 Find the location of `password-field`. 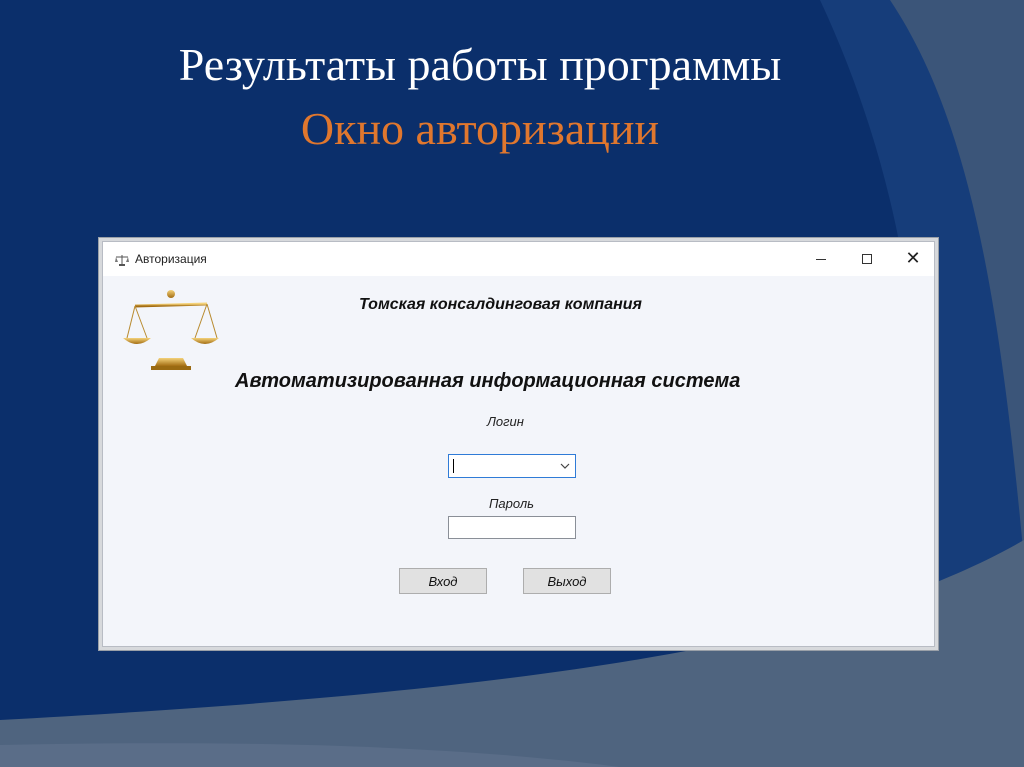

password-field is located at coordinates (512, 527).